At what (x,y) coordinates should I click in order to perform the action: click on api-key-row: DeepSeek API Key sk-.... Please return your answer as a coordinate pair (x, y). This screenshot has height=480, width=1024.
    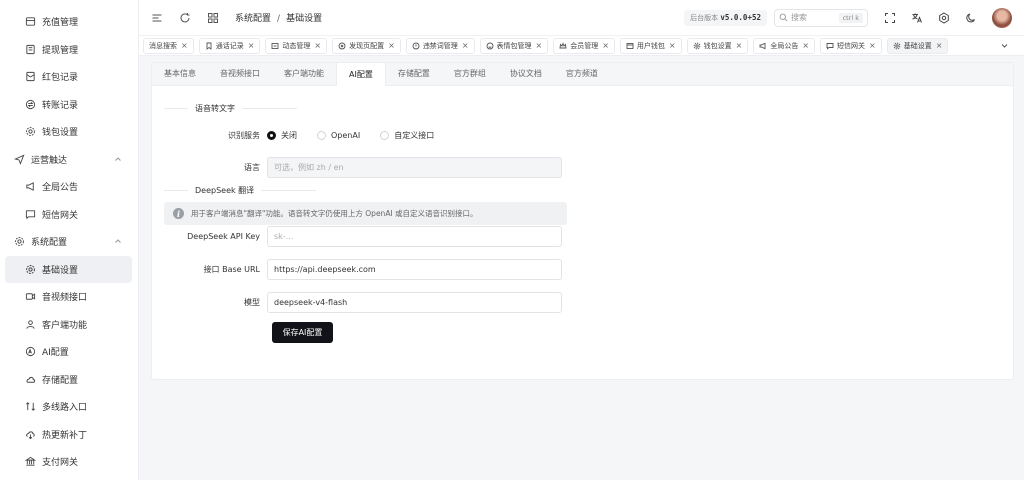
    Looking at the image, I should click on (582, 236).